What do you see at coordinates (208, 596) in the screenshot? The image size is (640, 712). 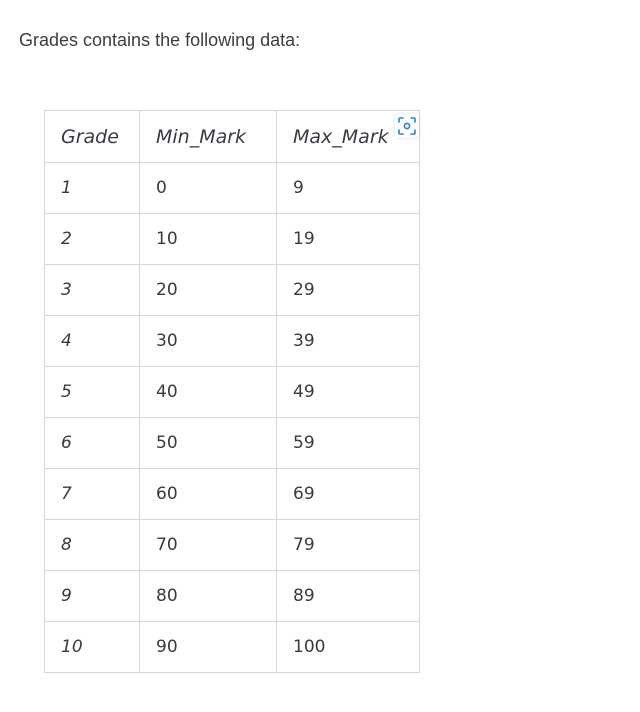 I see `cell-min-mark: 80` at bounding box center [208, 596].